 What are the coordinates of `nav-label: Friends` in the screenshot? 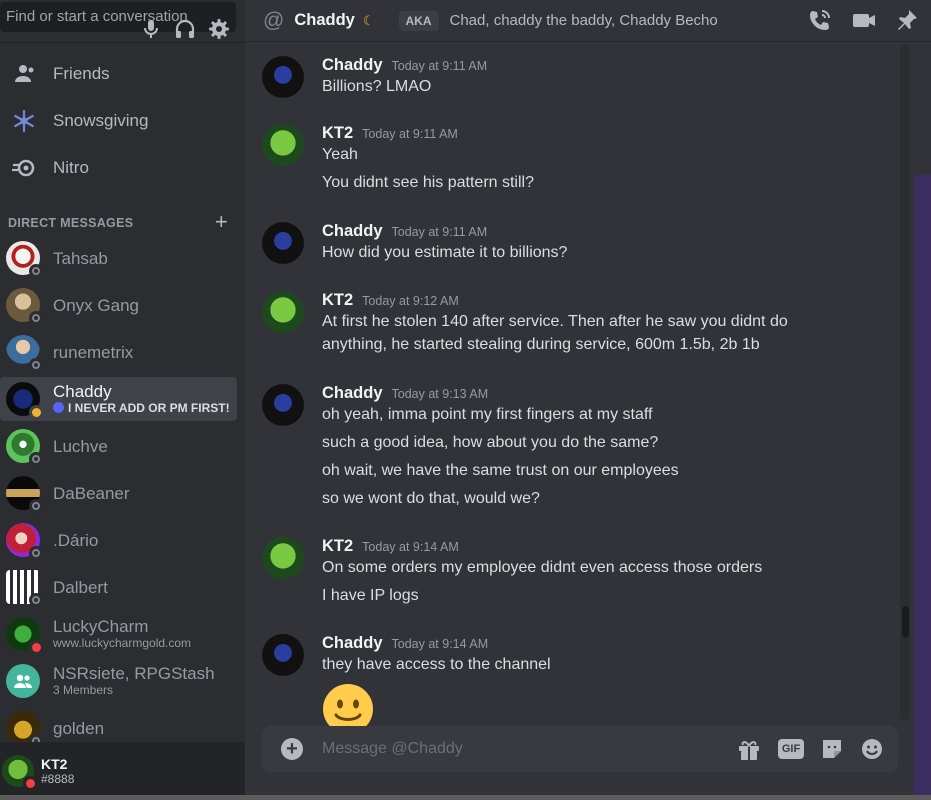 It's located at (81, 73).